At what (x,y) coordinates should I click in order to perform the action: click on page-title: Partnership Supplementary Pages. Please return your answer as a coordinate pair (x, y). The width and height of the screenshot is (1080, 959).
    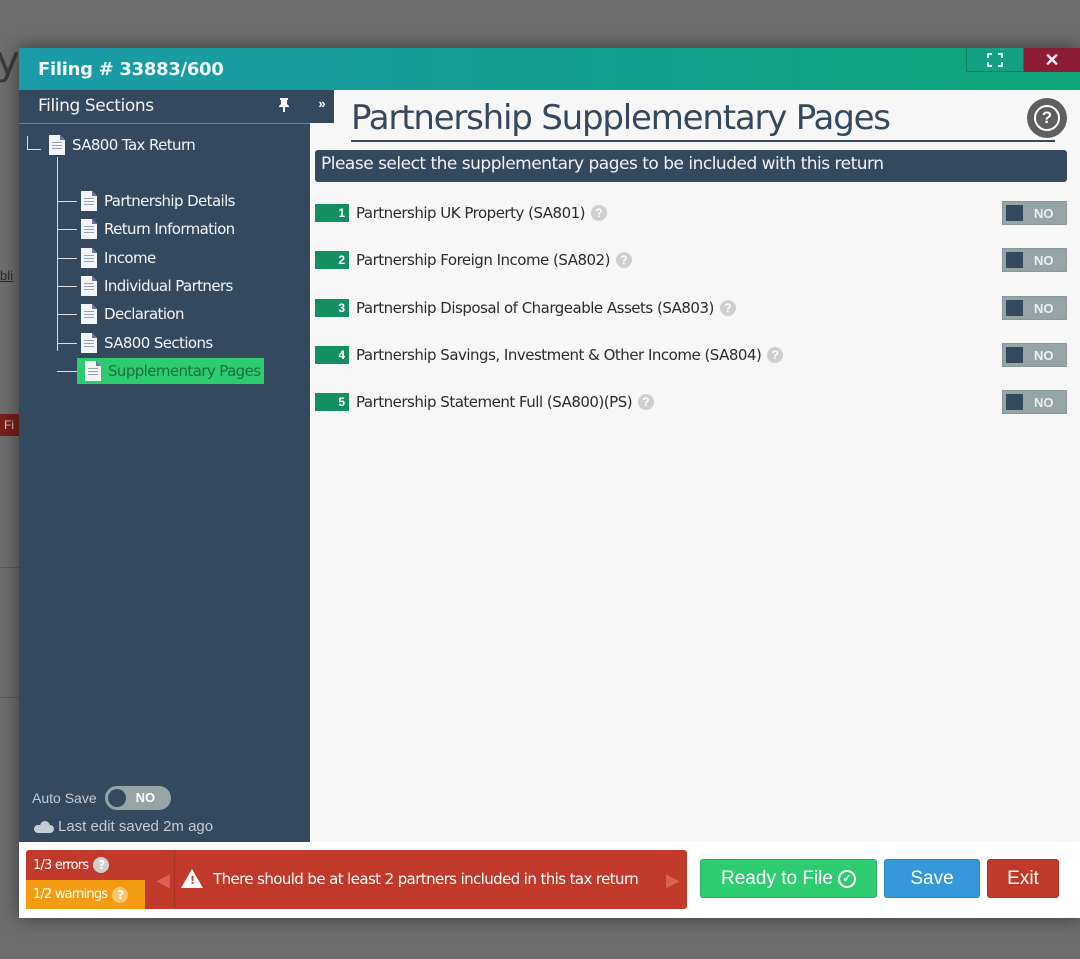
    Looking at the image, I should click on (621, 118).